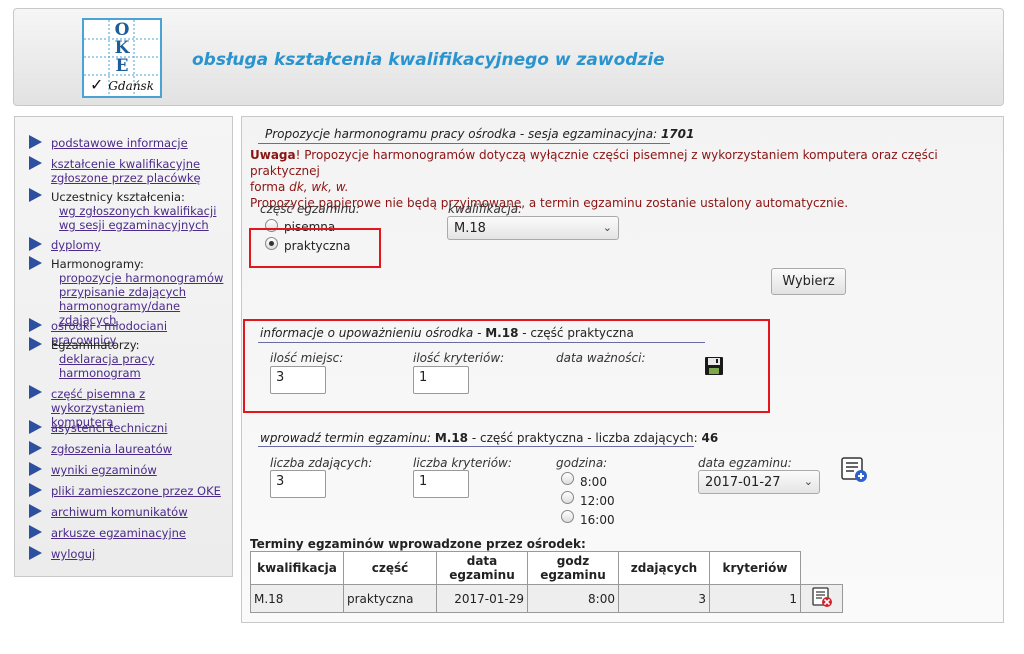 The height and width of the screenshot is (654, 1024). What do you see at coordinates (743, 482) in the screenshot?
I see `date-select-value: 2017-01-27` at bounding box center [743, 482].